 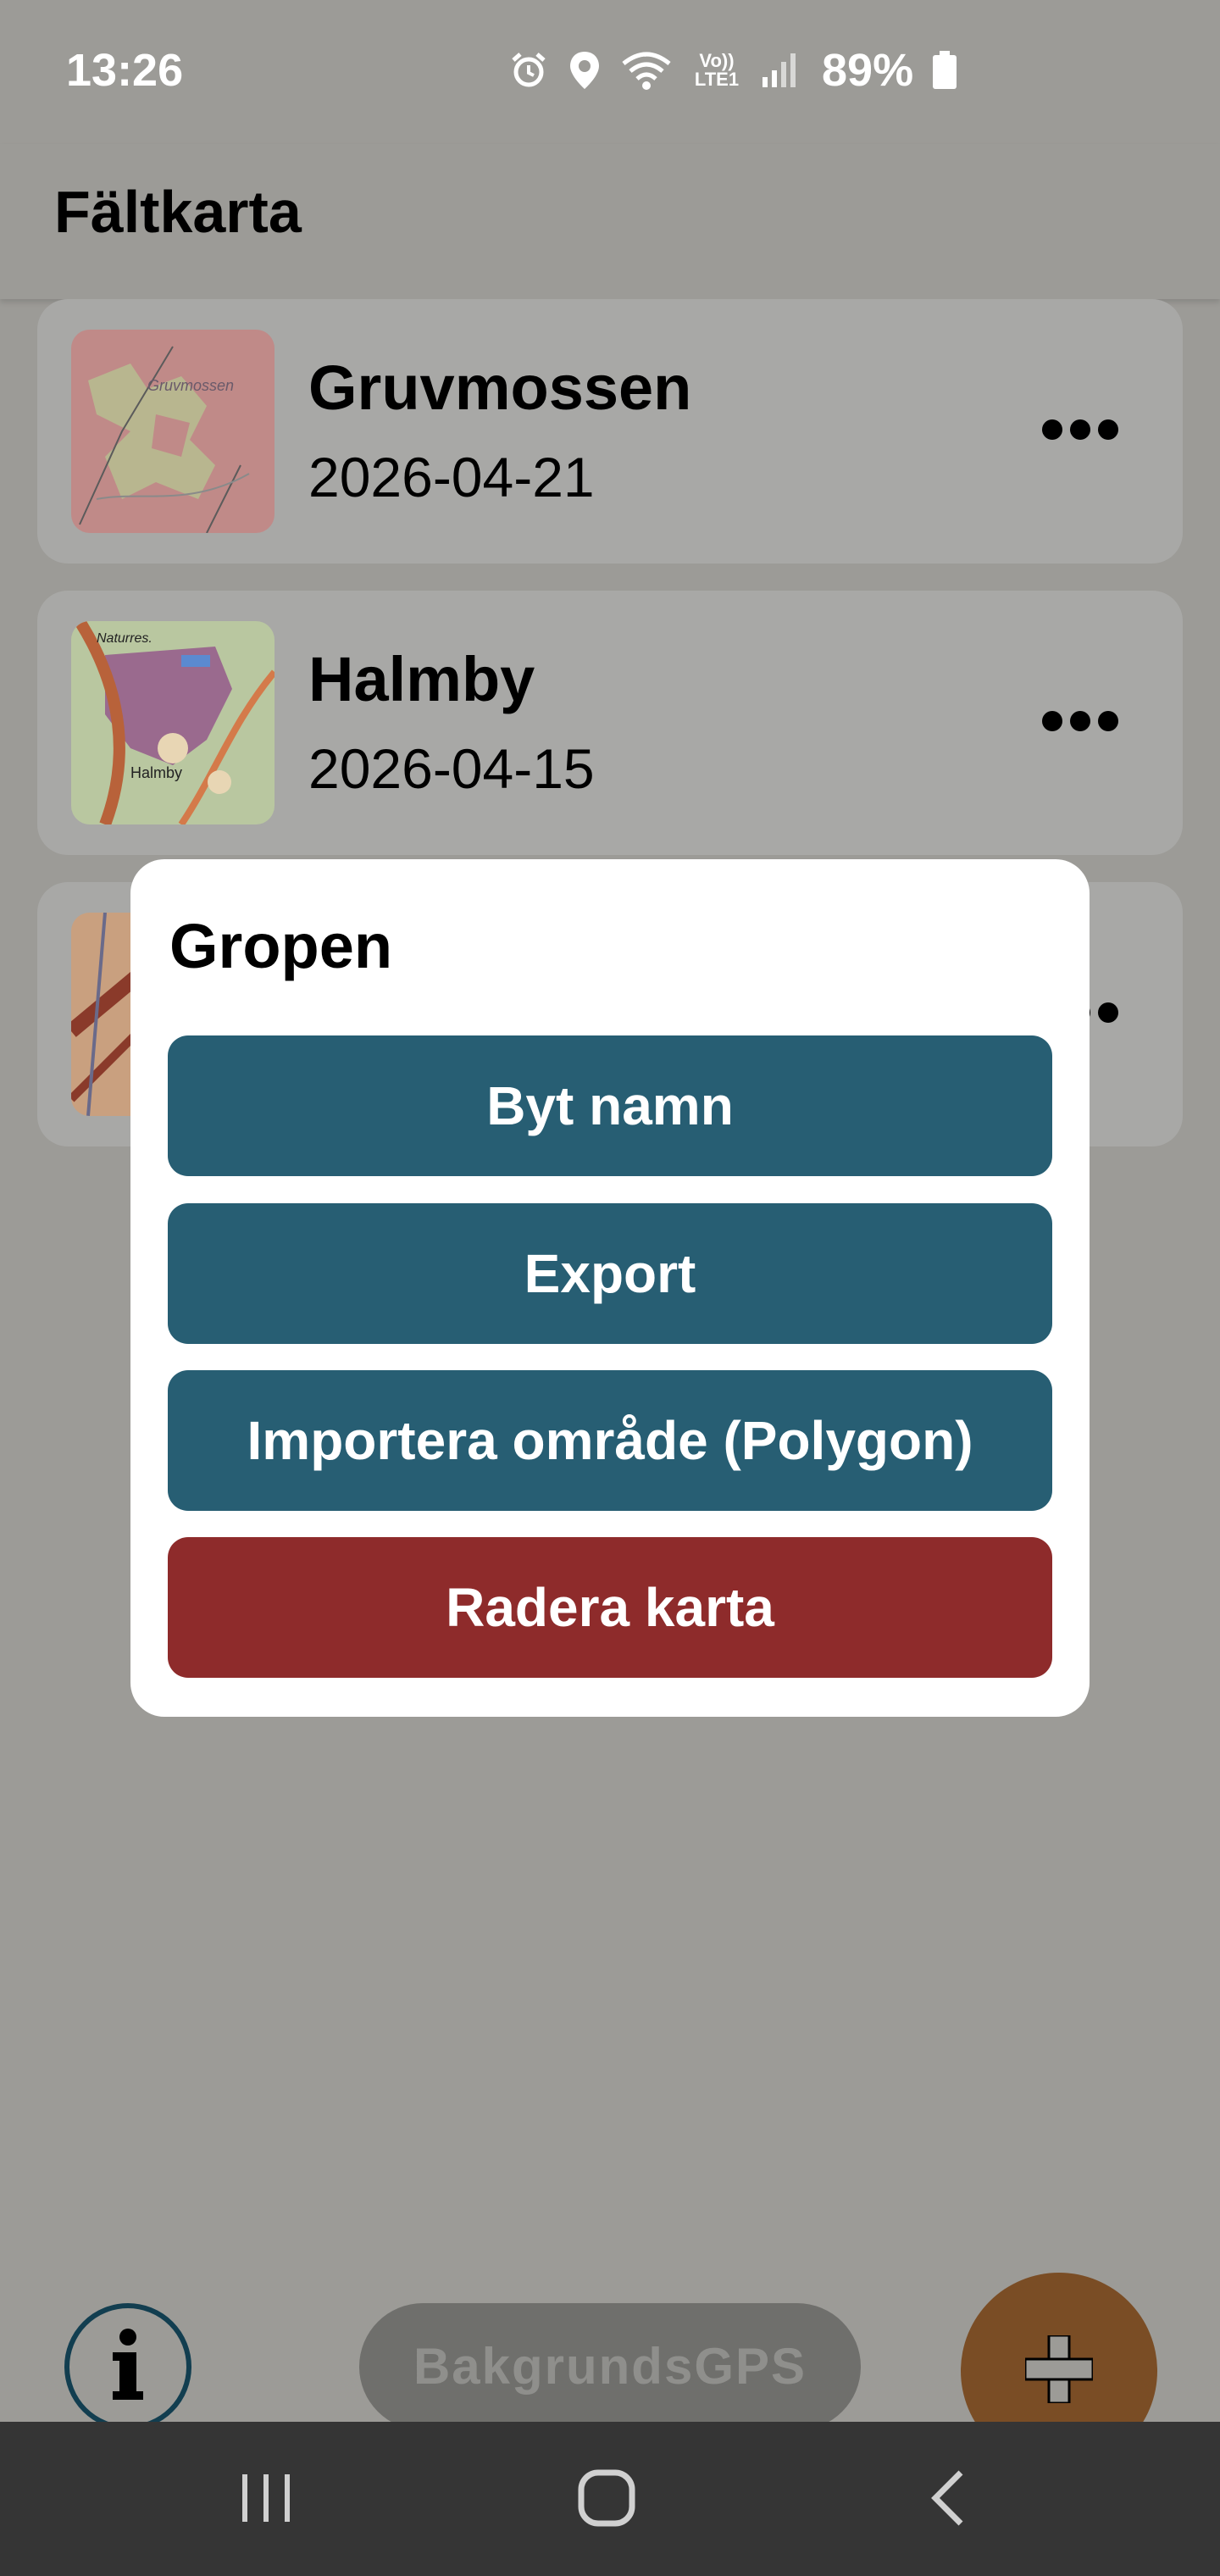 What do you see at coordinates (451, 768) in the screenshot?
I see `map-date: 2026-04-15` at bounding box center [451, 768].